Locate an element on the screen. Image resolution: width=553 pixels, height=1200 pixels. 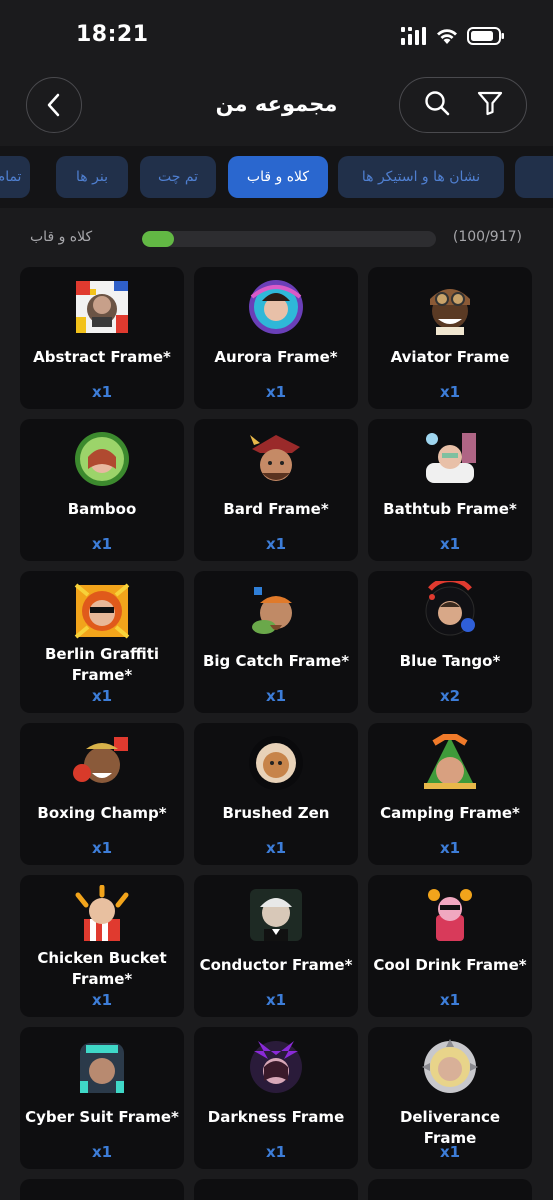
frame-avatar-aviator-icon is located at coordinates (450, 307).